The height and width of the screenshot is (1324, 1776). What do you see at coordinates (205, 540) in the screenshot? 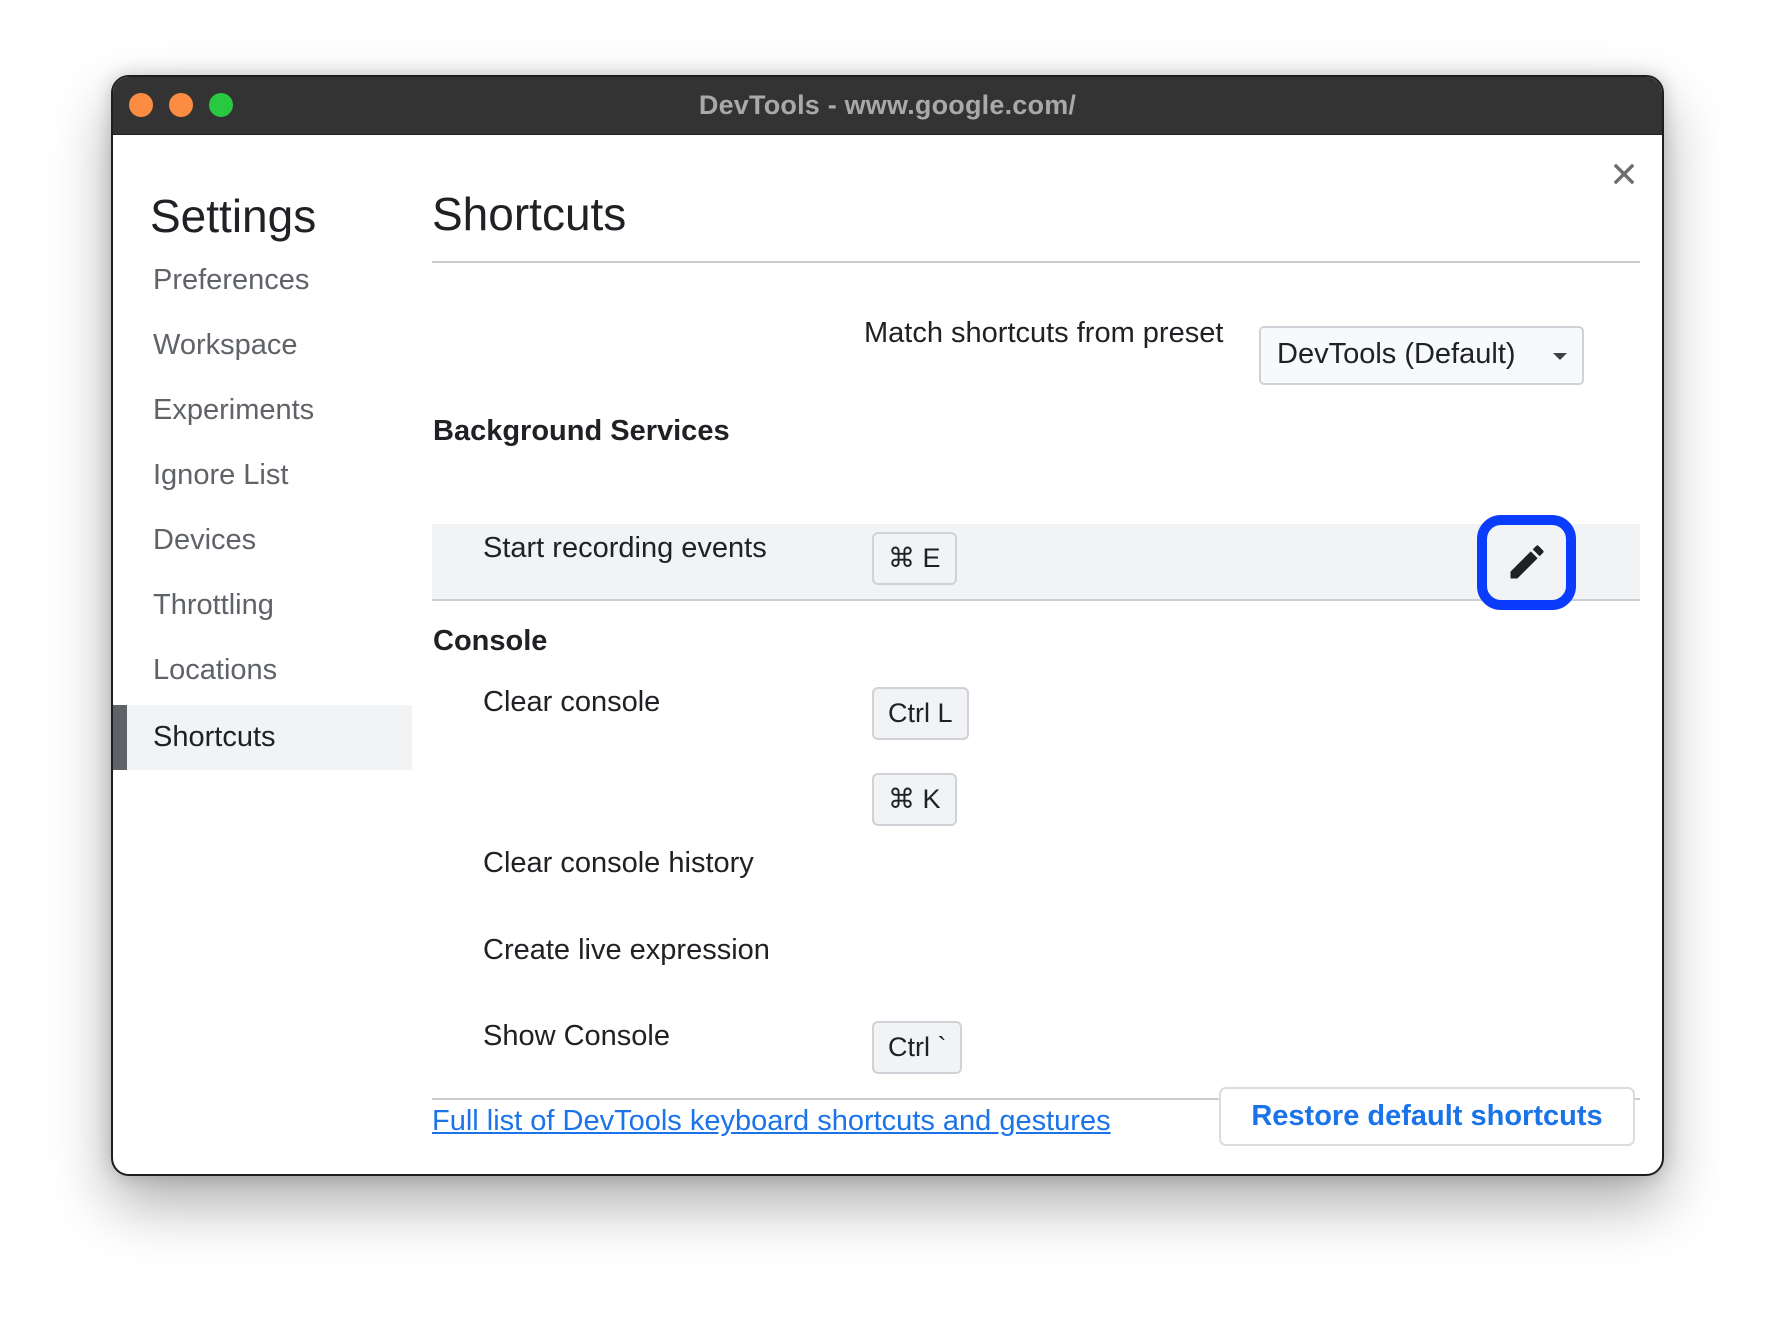
I see `sidebar-item-label: Devices` at bounding box center [205, 540].